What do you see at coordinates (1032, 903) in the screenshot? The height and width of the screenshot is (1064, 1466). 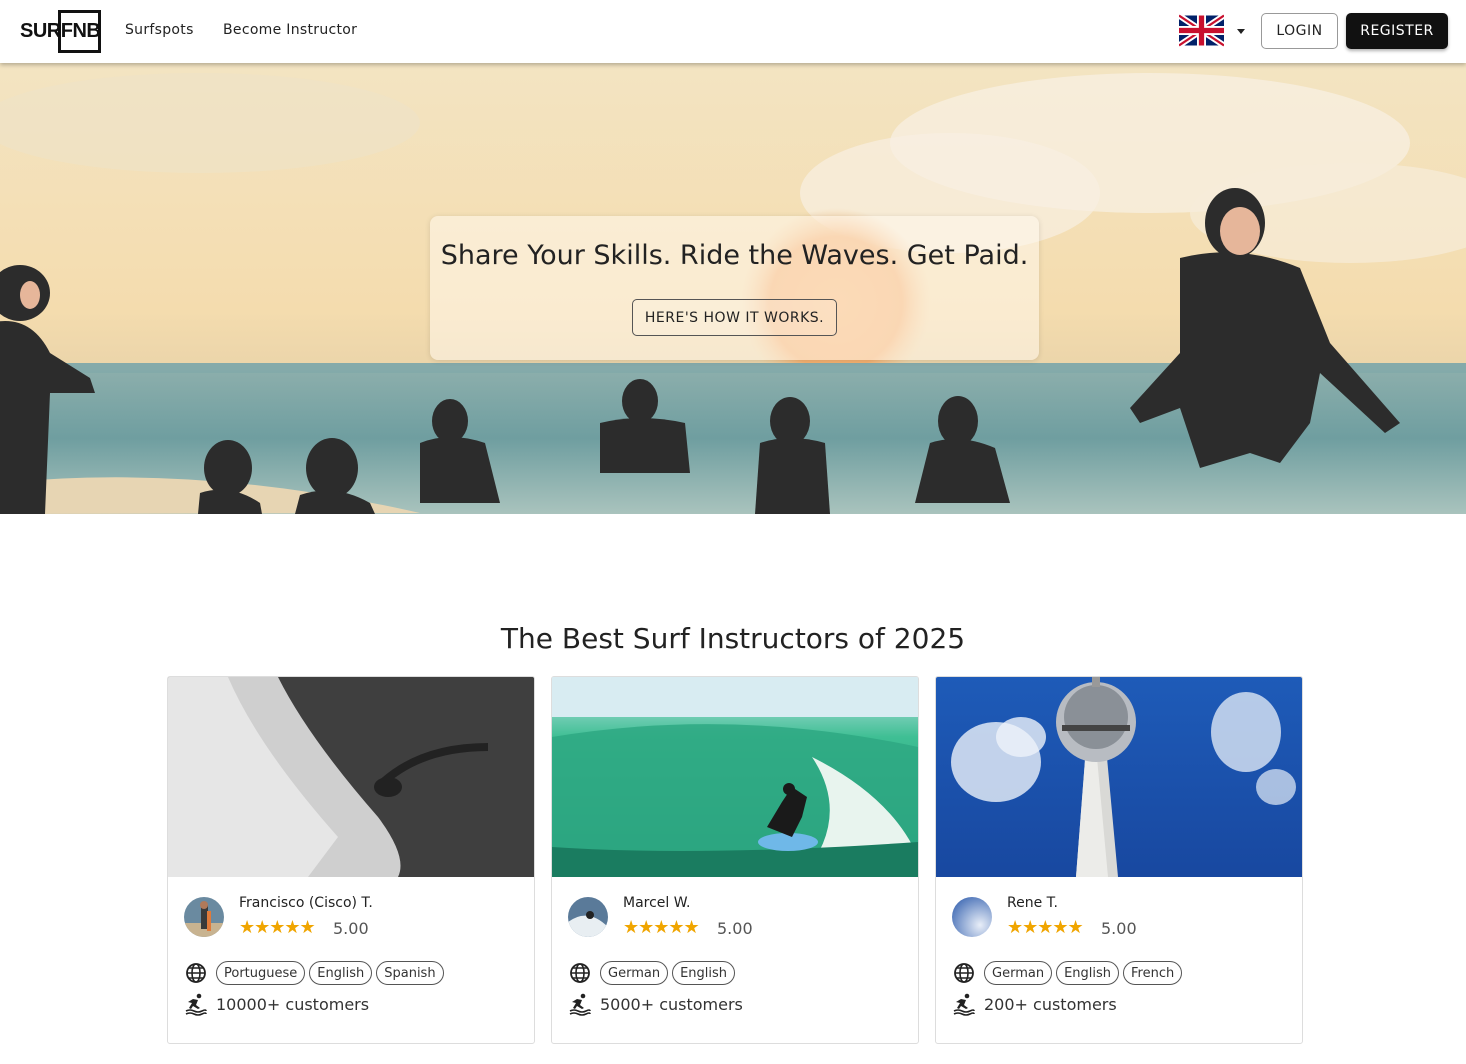 I see `instructor-name: Rene T.` at bounding box center [1032, 903].